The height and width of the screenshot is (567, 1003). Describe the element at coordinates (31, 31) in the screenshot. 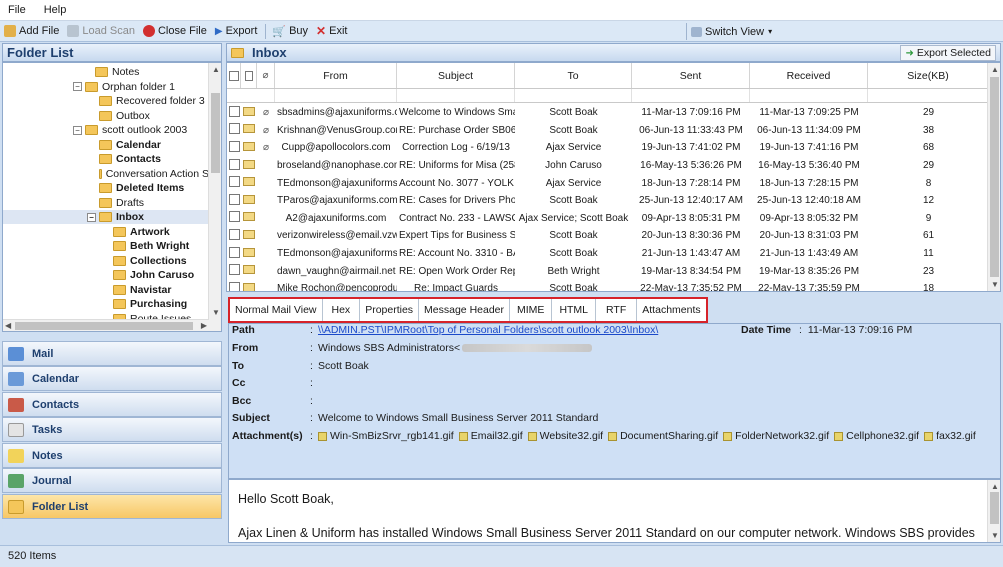

I see `add-file-button: Add File` at that location.